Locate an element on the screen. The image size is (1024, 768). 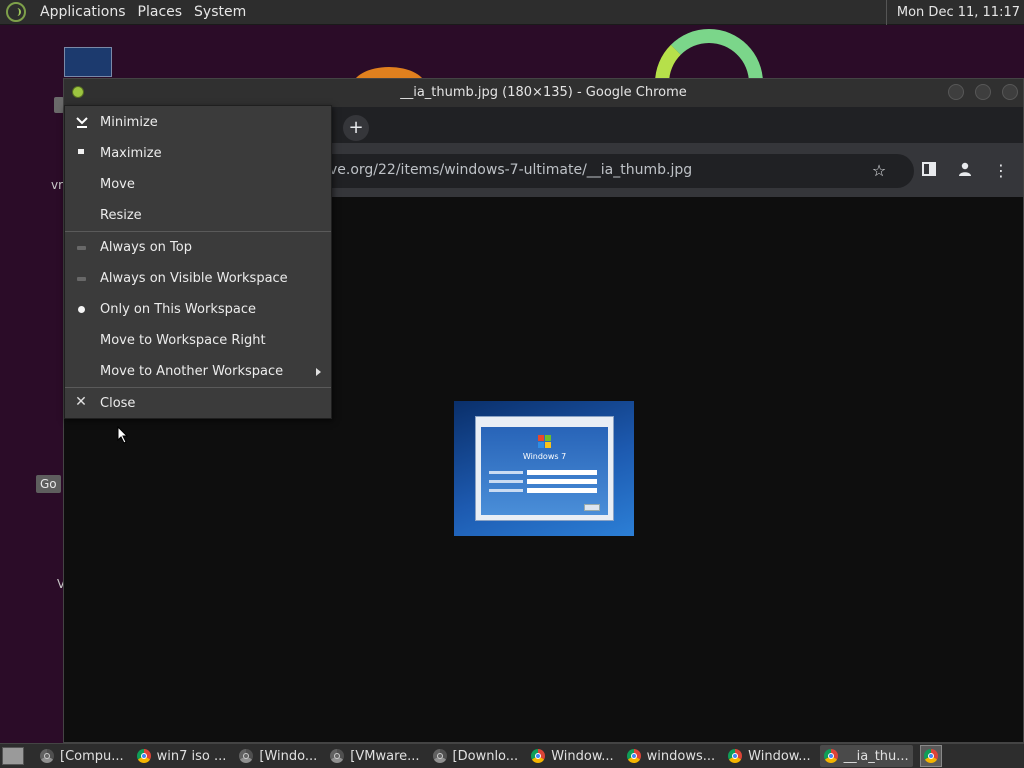
menu-item-only-on-this-workspace: Only on This Workspace is located at coordinates (198, 309).